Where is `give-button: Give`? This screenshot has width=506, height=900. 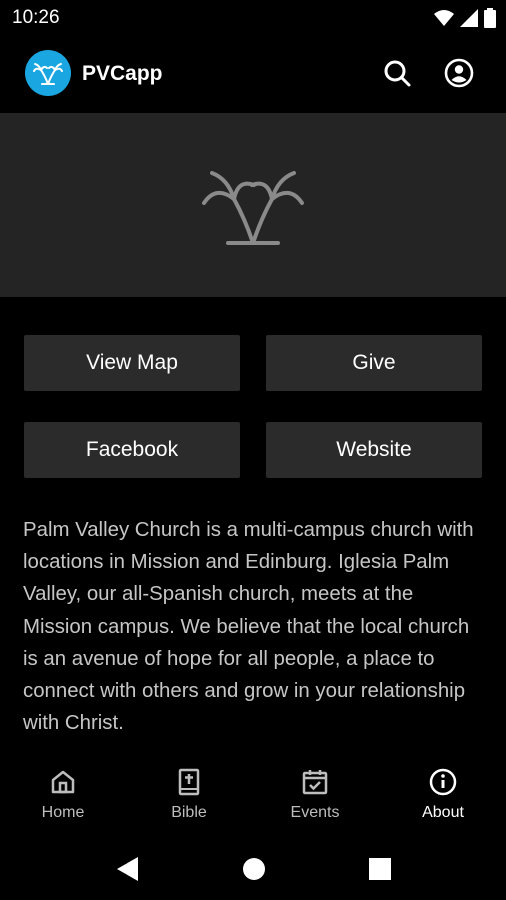
give-button: Give is located at coordinates (374, 363).